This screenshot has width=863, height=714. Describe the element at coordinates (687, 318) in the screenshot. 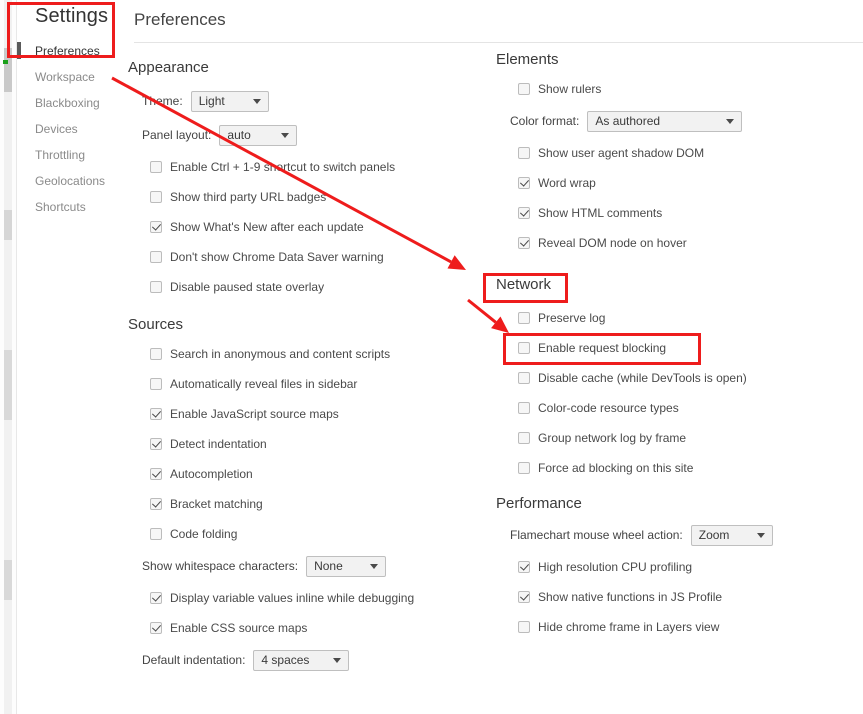

I see `checkbox-row: Preserve log` at that location.